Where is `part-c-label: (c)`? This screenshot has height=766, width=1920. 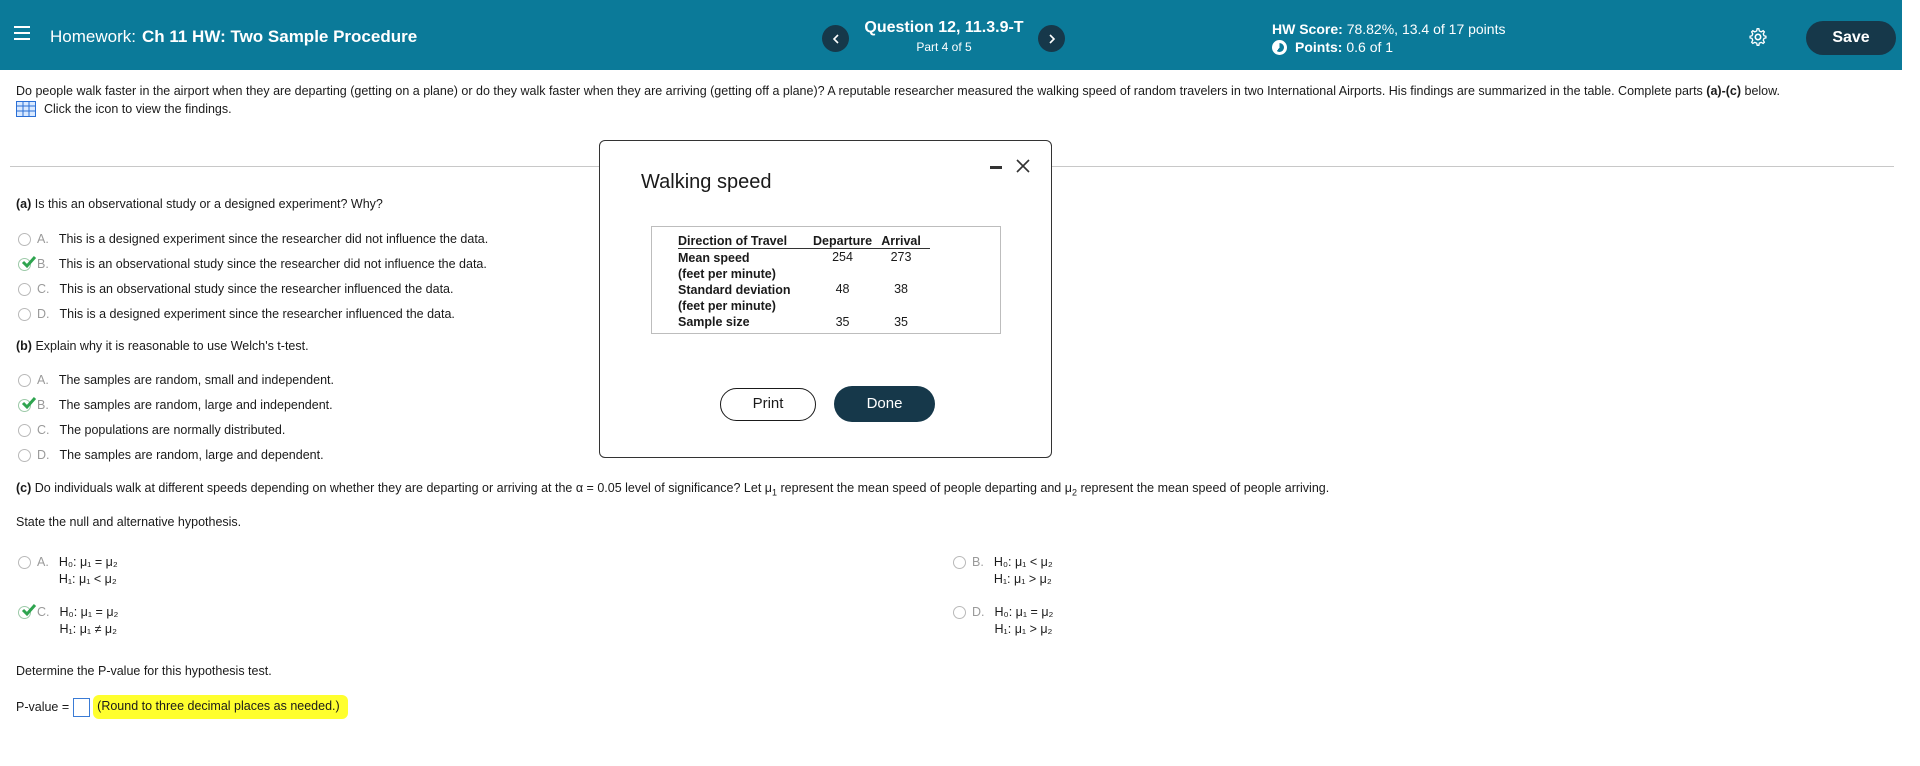
part-c-label: (c) is located at coordinates (24, 488).